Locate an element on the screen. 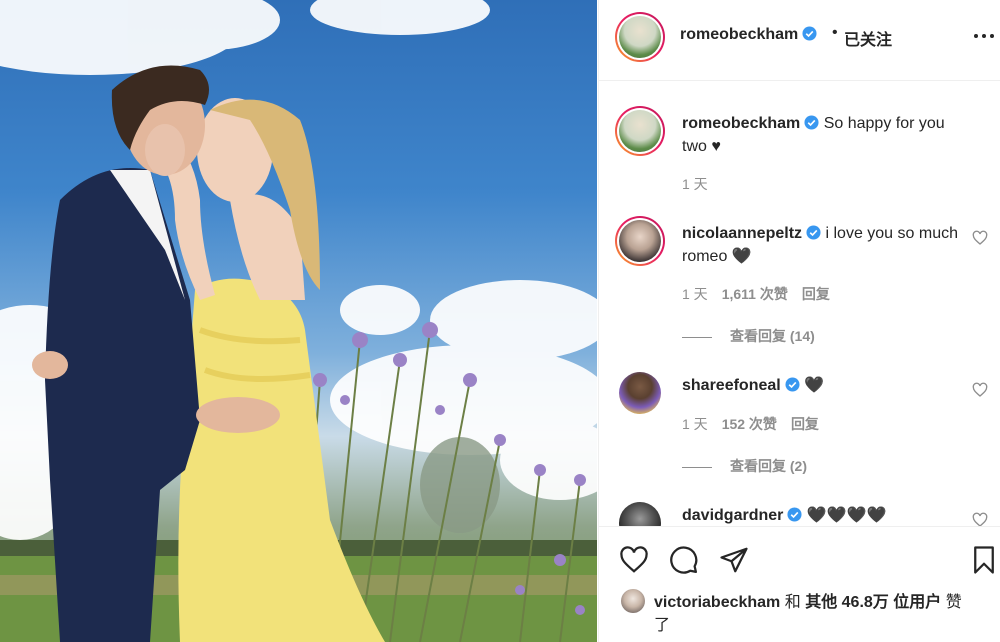 This screenshot has height=642, width=1000. comment-like-count: 152 次赞 is located at coordinates (749, 424).